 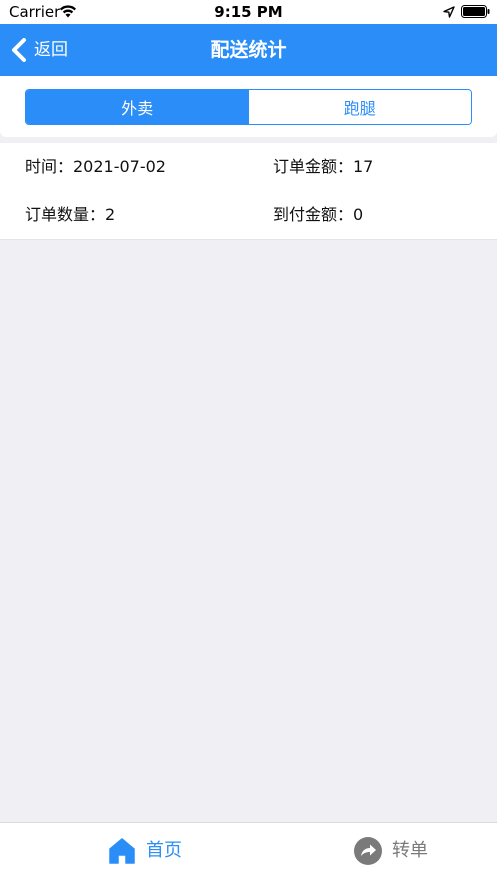 I want to click on share-arrow-icon, so click(x=368, y=851).